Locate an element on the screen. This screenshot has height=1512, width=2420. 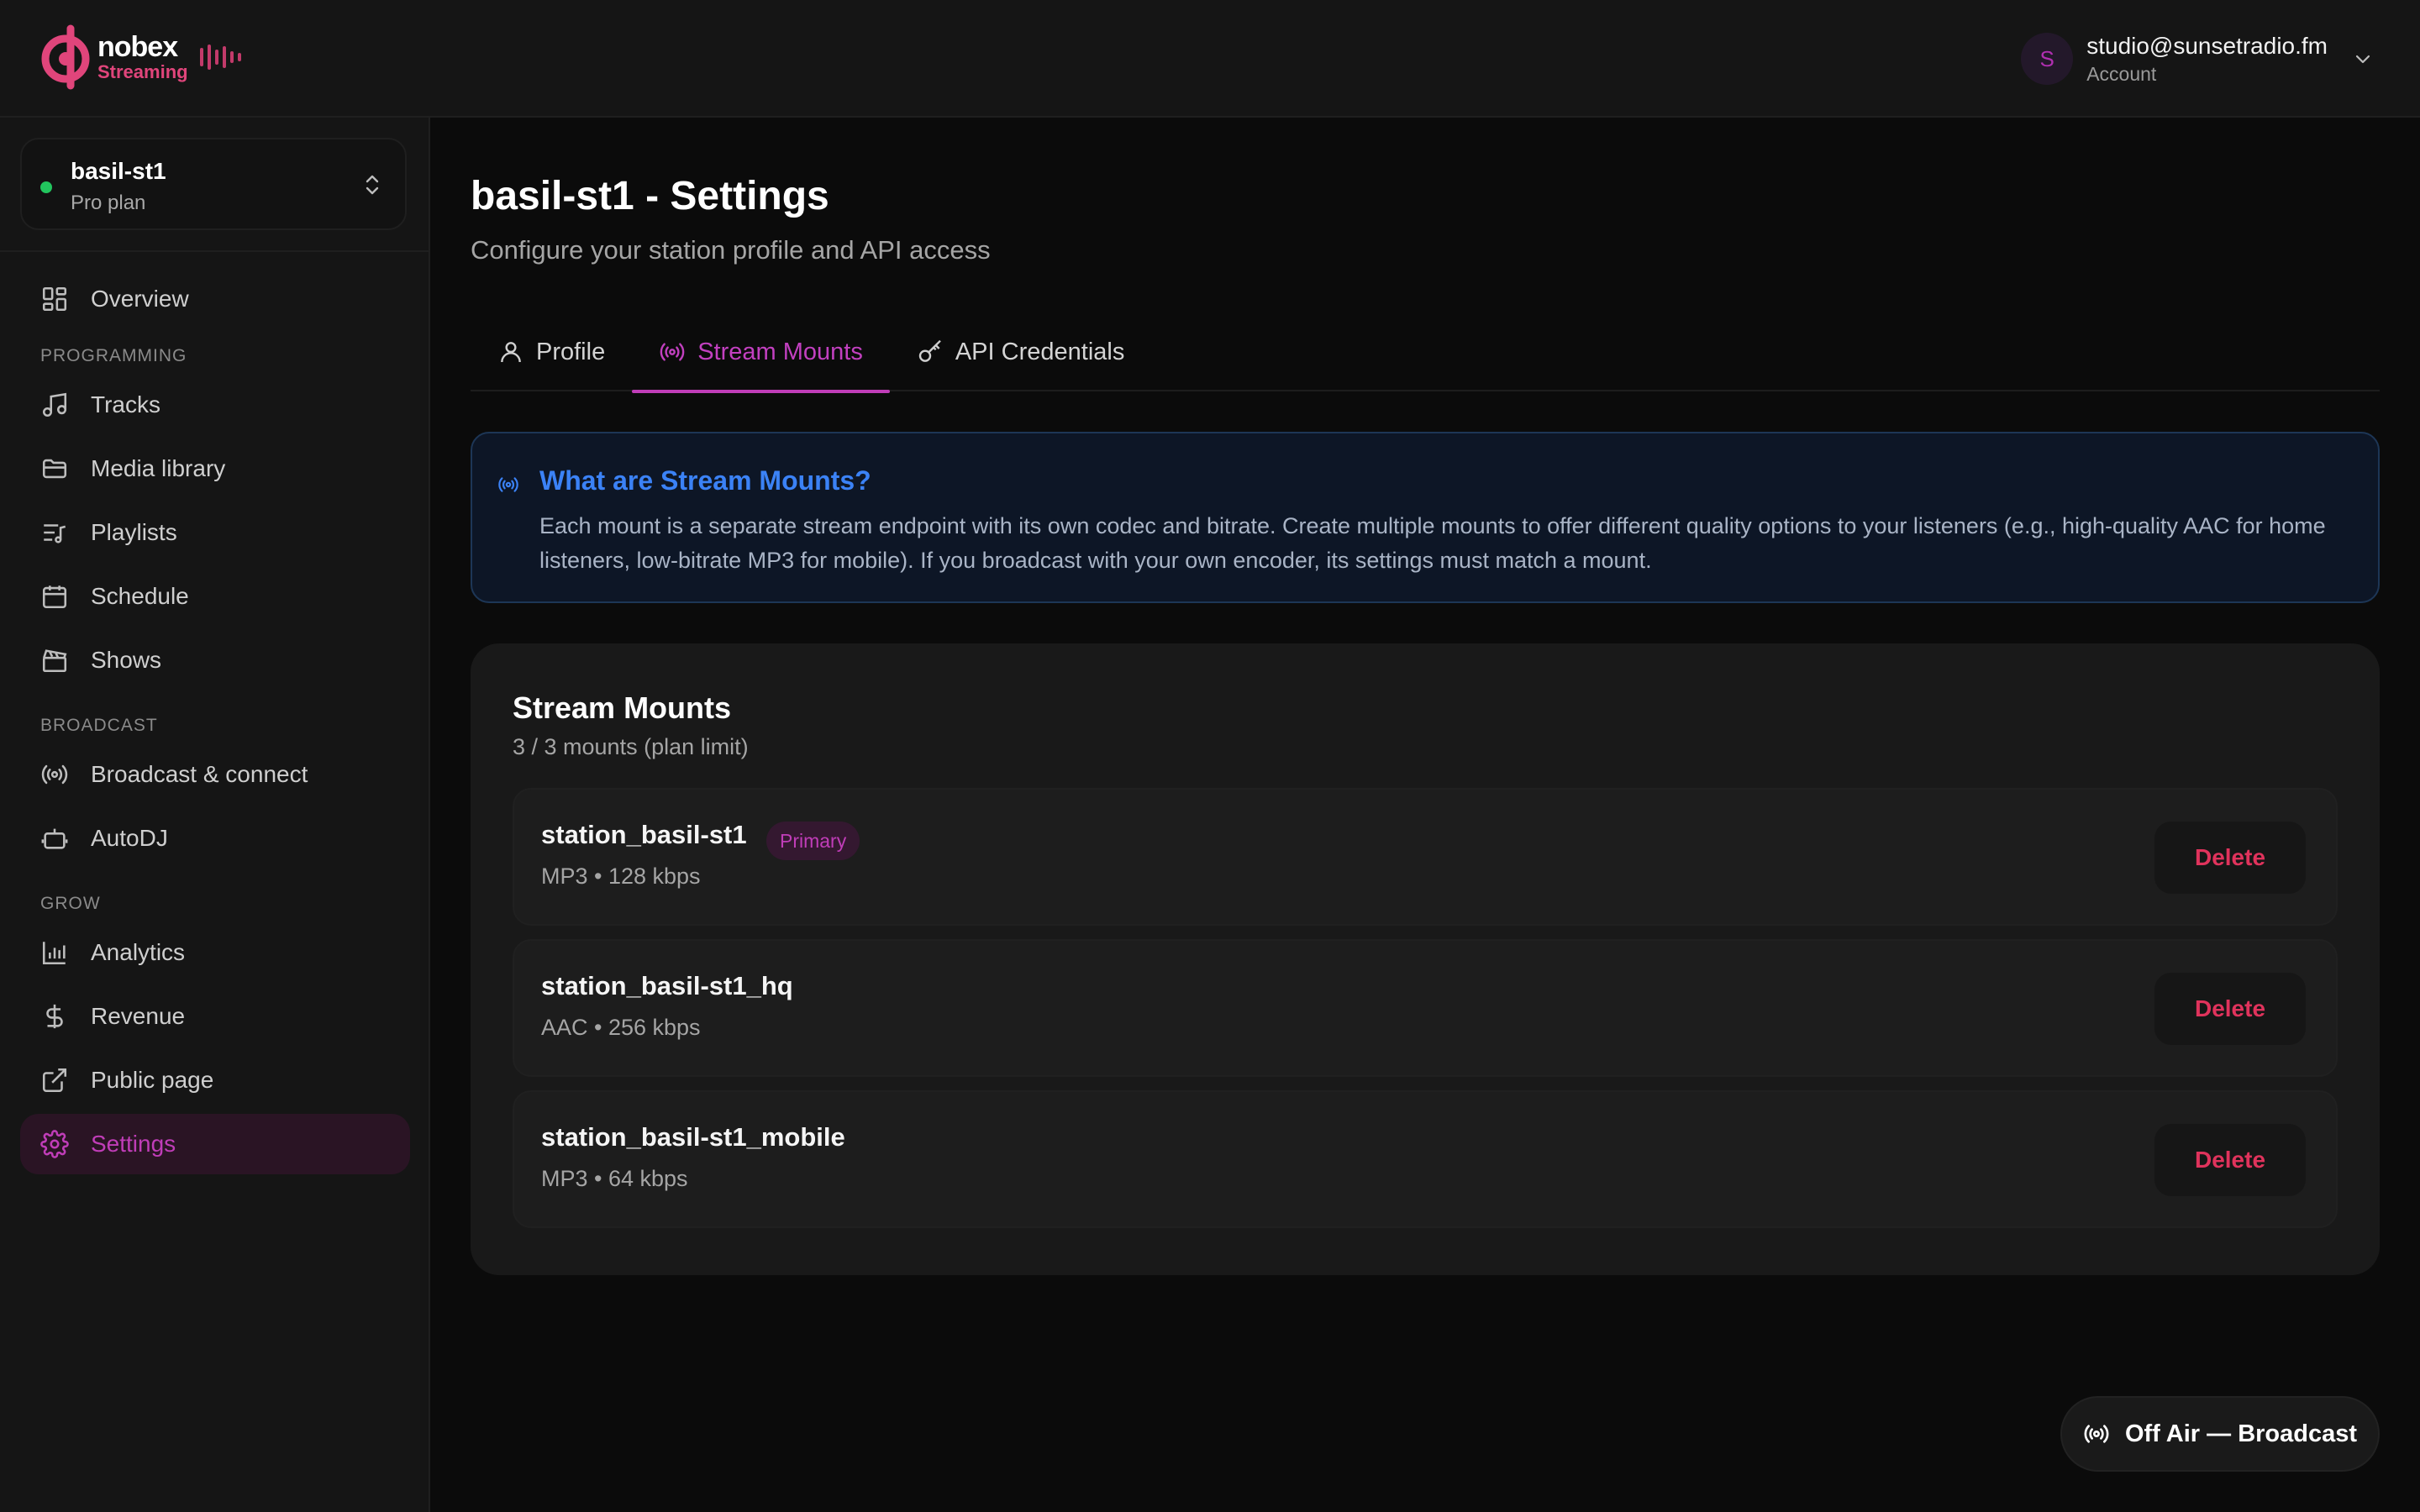
sidebar-item-label: Schedule is located at coordinates (140, 596).